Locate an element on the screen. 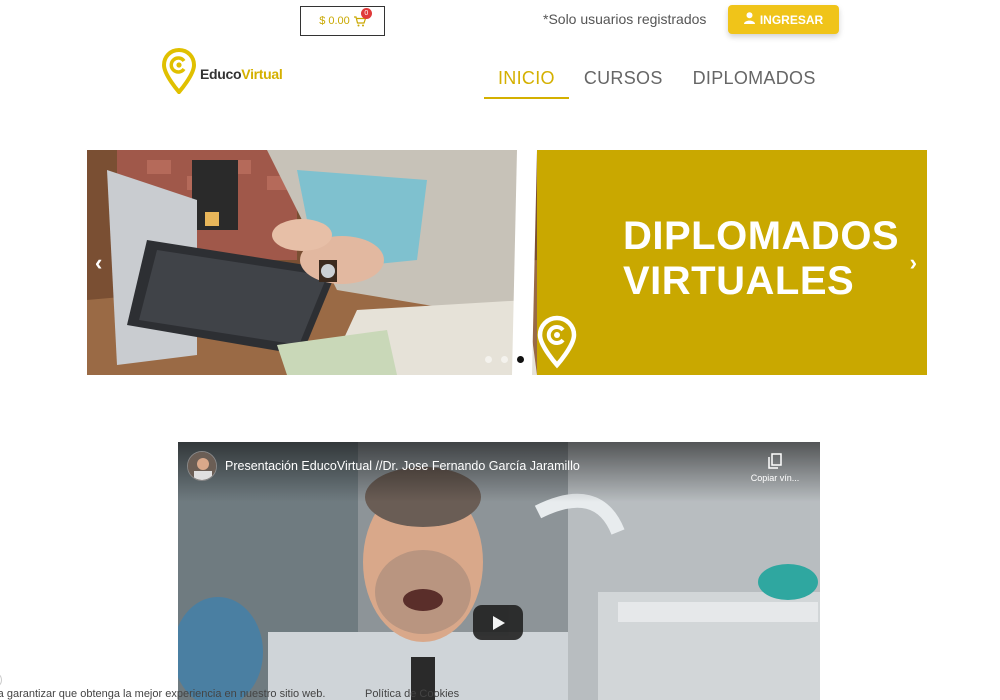 The image size is (1000, 700). logo-text-virtual: Virtual is located at coordinates (262, 73).